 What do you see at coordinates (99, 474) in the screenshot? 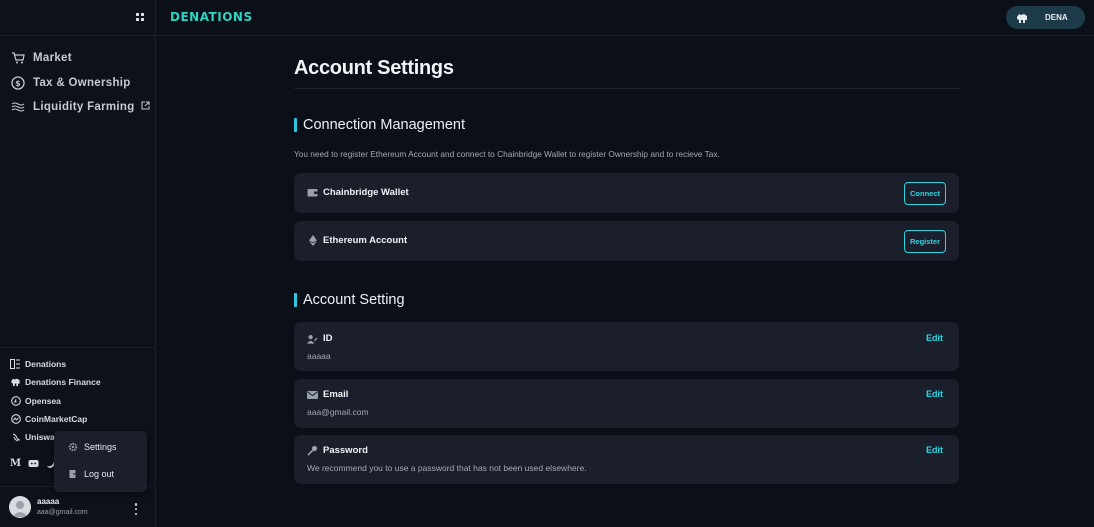
I see `menu-item-label: Log out` at bounding box center [99, 474].